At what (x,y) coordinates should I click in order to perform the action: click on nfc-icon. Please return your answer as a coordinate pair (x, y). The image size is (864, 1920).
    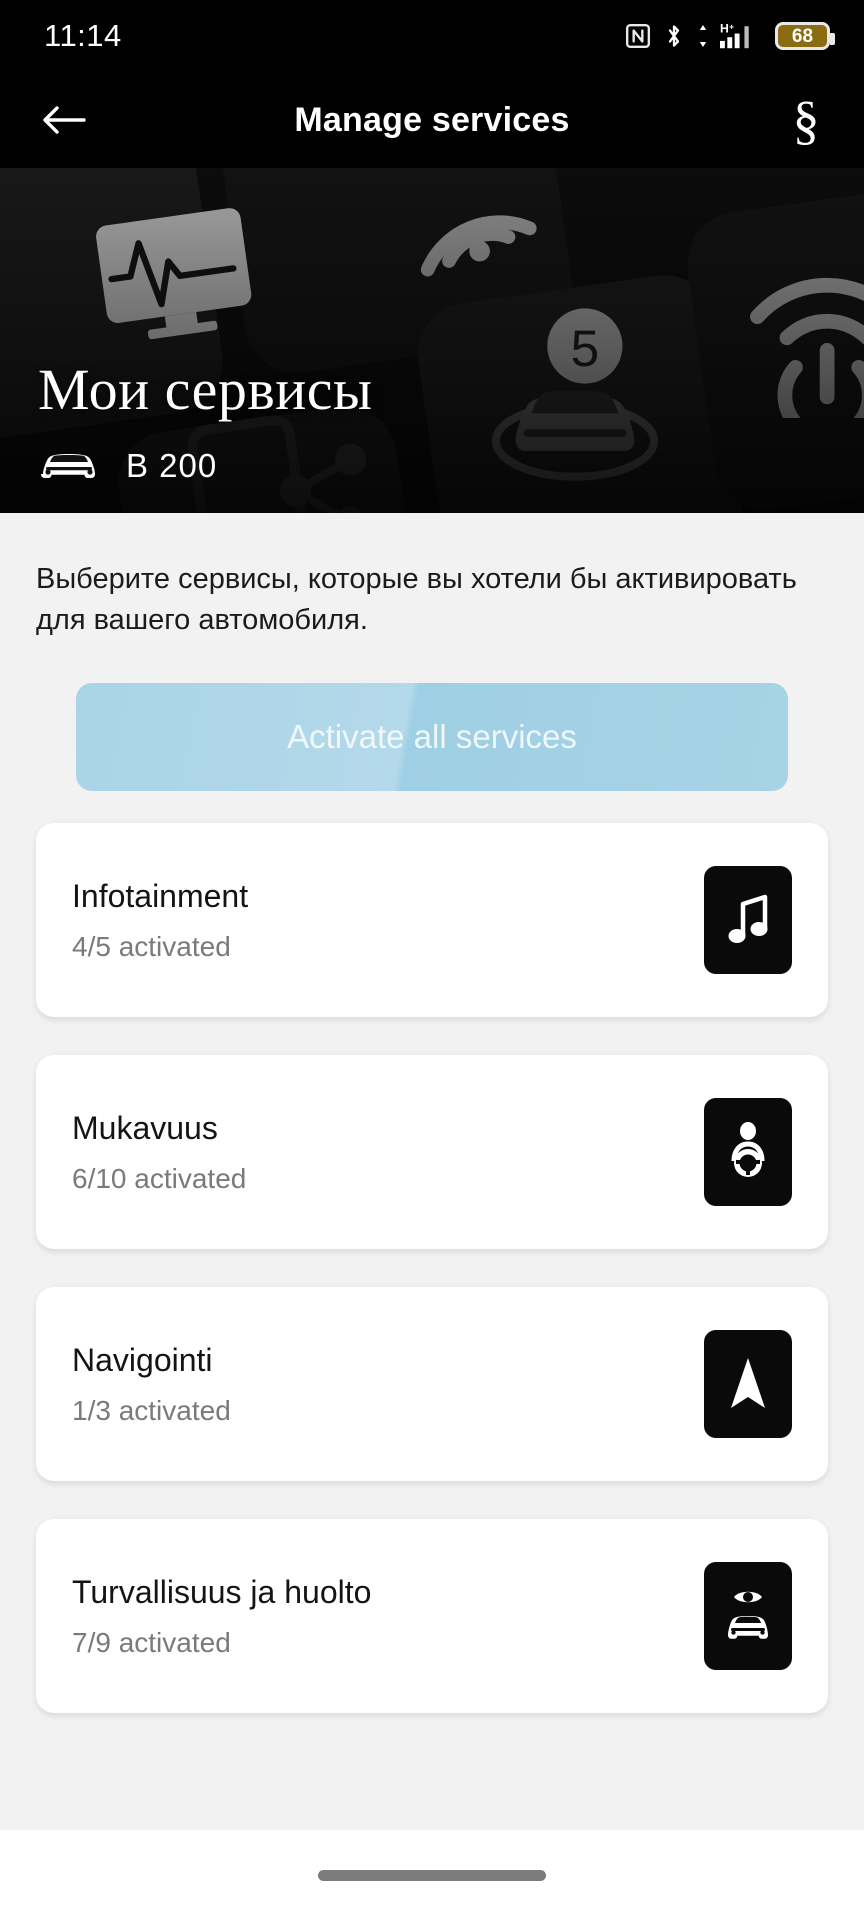
    Looking at the image, I should click on (638, 36).